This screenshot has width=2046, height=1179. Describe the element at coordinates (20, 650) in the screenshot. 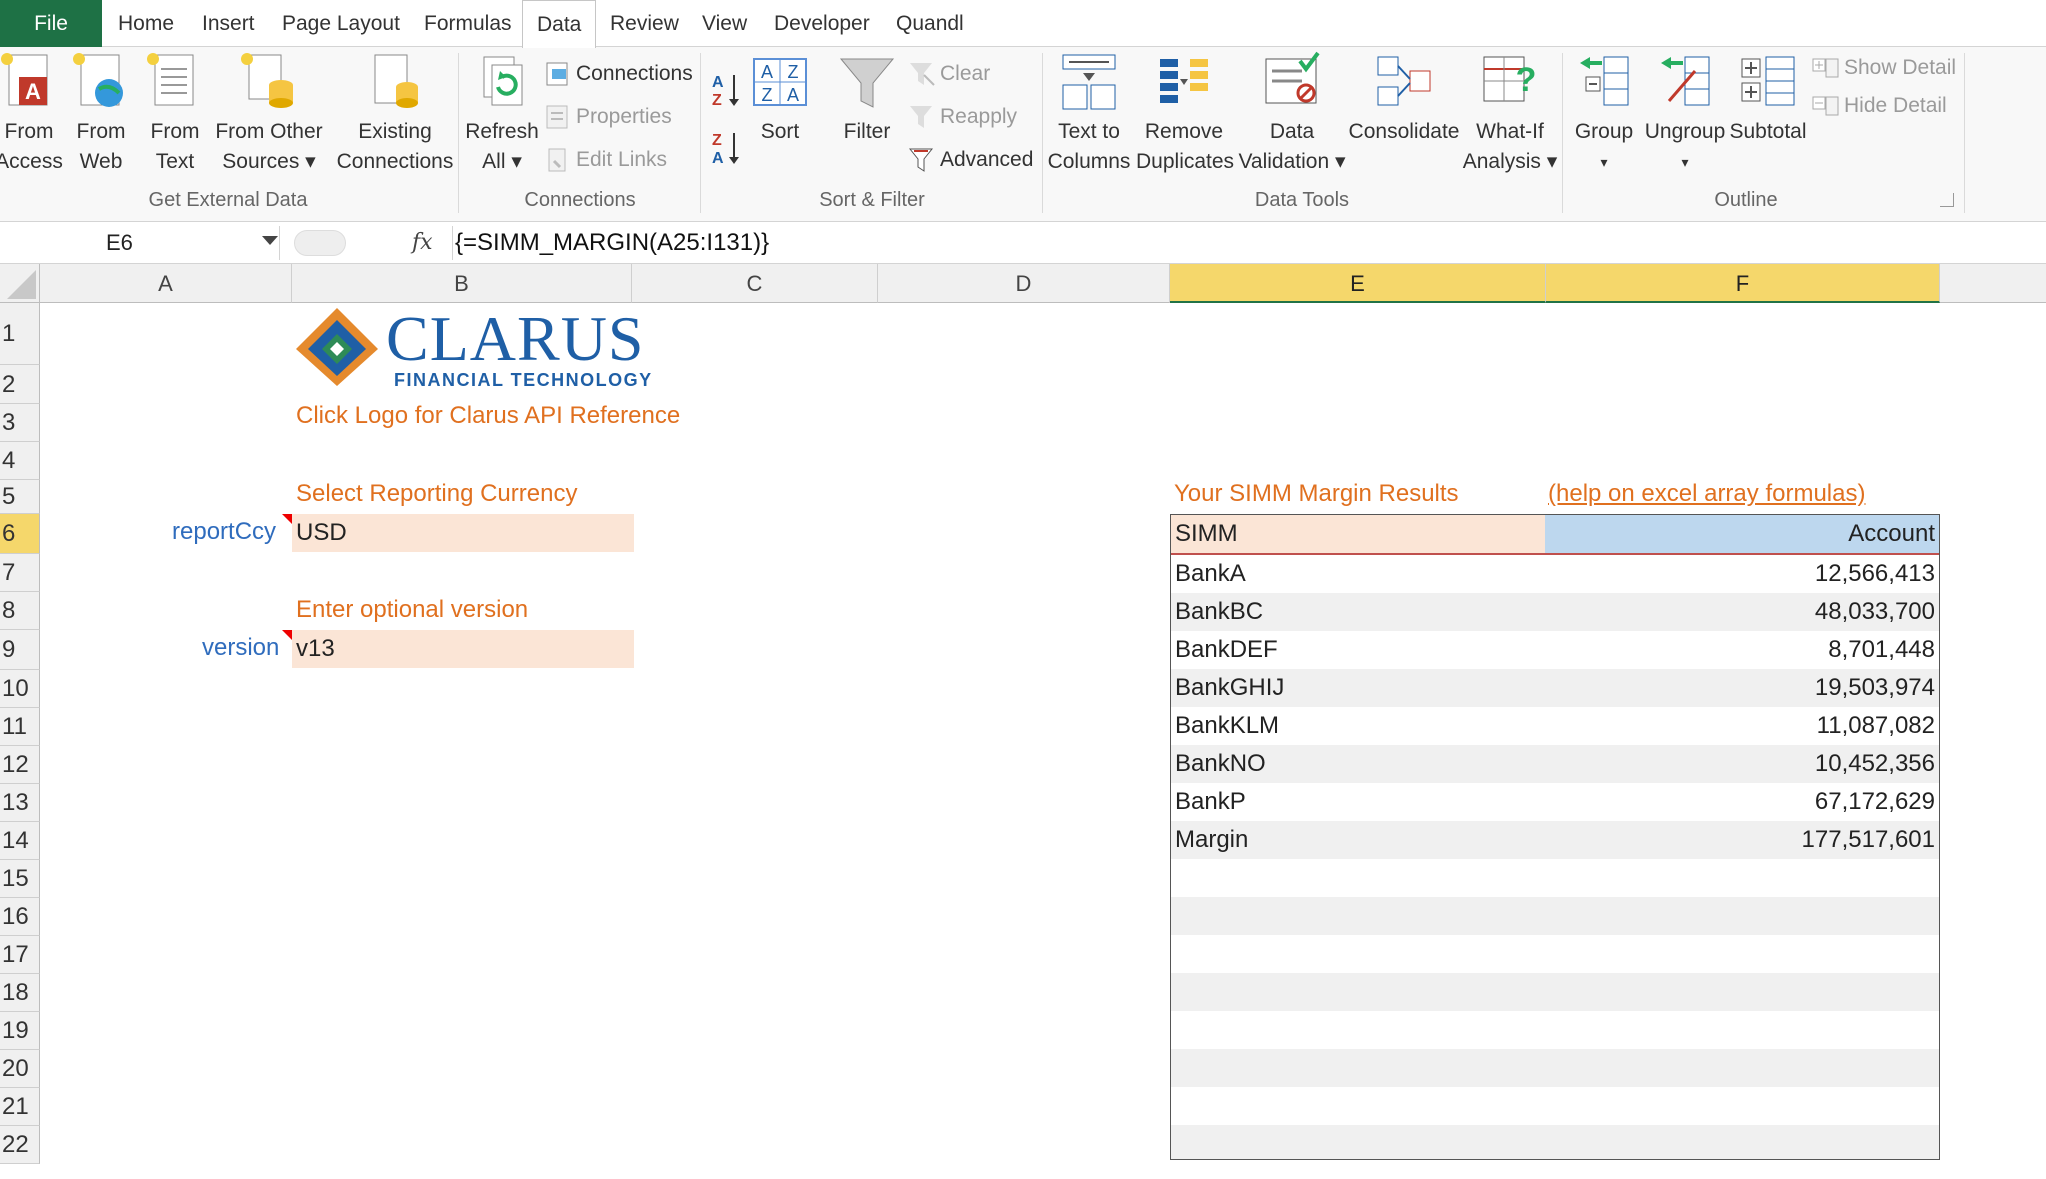

I see `row-header: 9` at that location.